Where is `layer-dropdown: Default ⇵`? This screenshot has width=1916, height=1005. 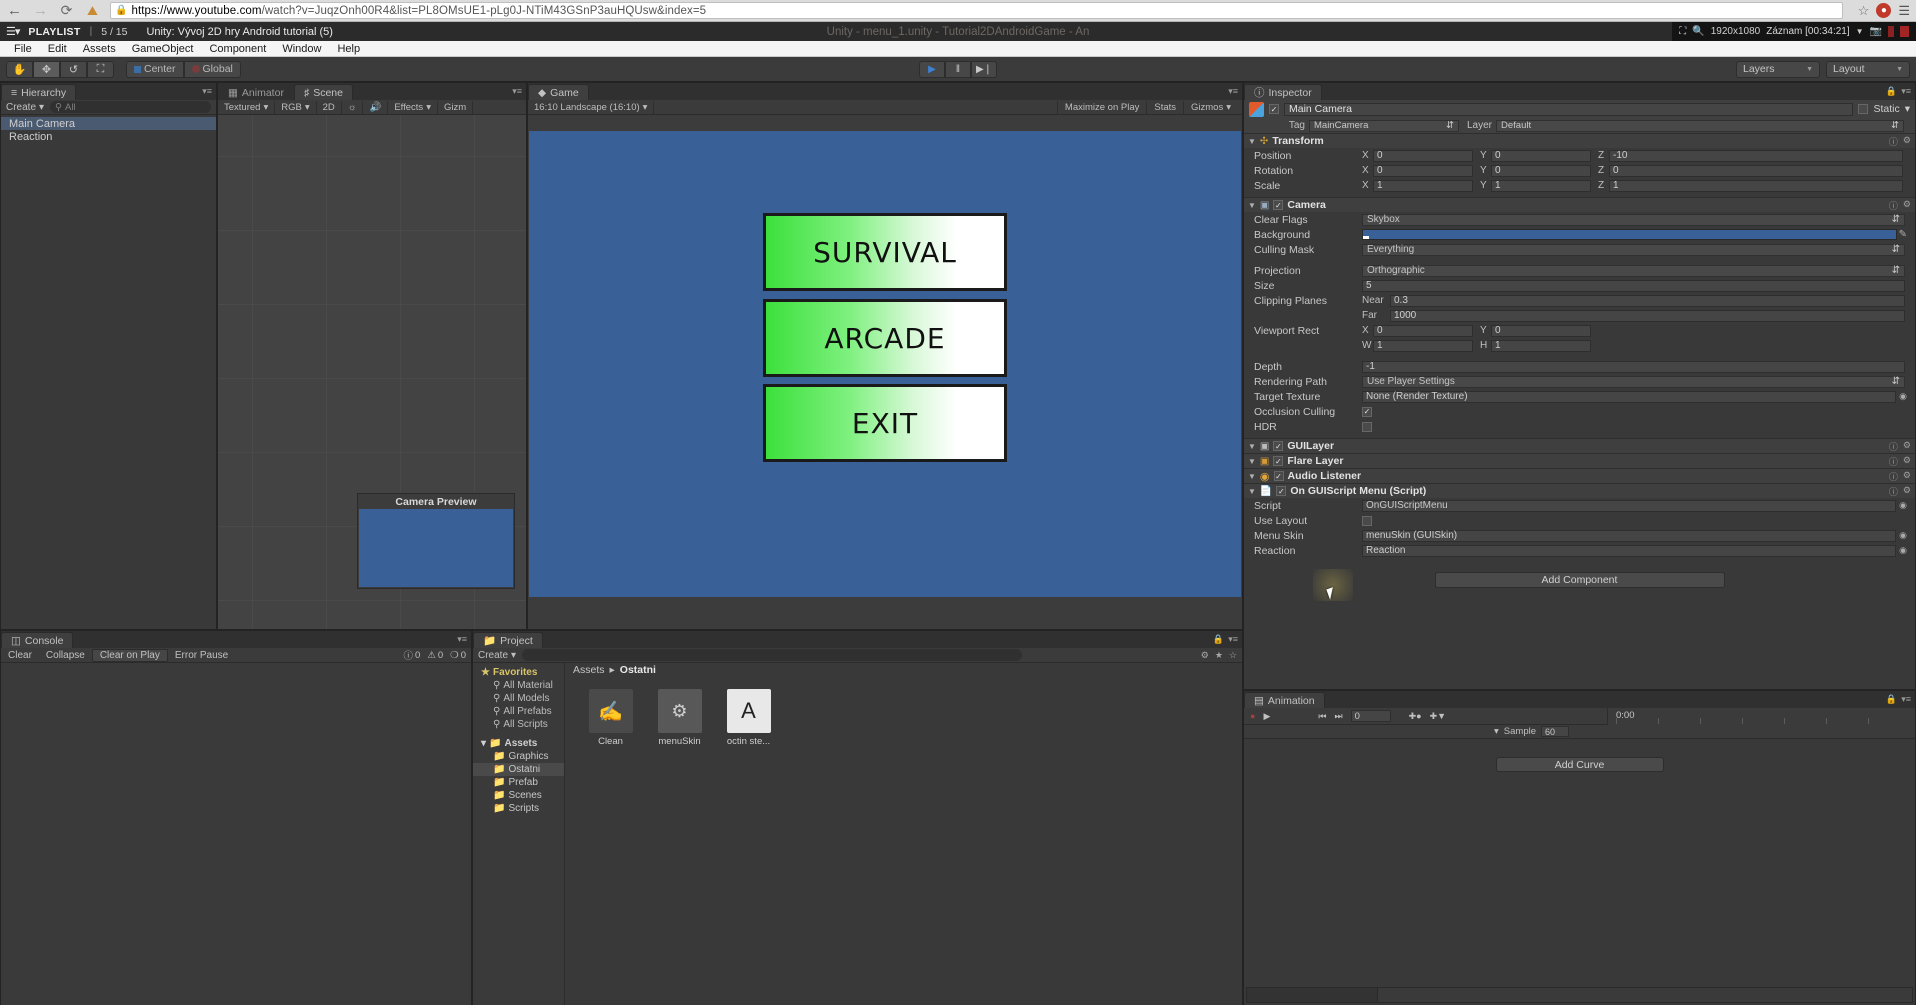
layer-dropdown: Default ⇵ is located at coordinates (1700, 125).